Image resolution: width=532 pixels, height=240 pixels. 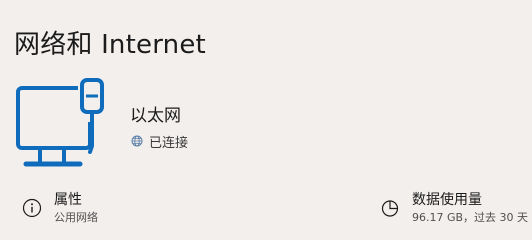 I want to click on info-circle-icon, so click(x=32, y=208).